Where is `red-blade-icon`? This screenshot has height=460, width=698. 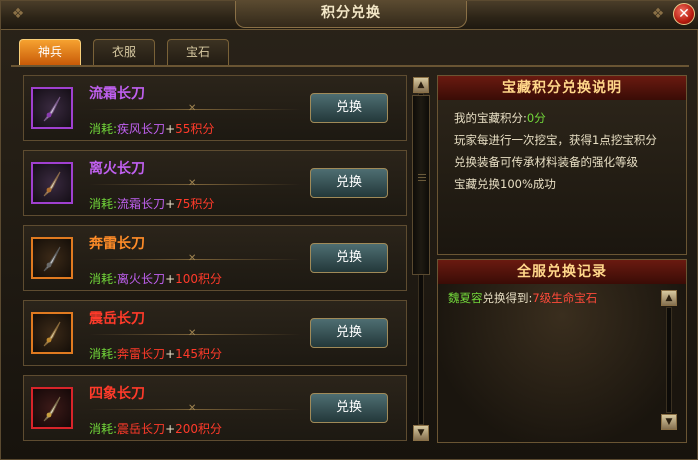 red-blade-icon is located at coordinates (52, 409).